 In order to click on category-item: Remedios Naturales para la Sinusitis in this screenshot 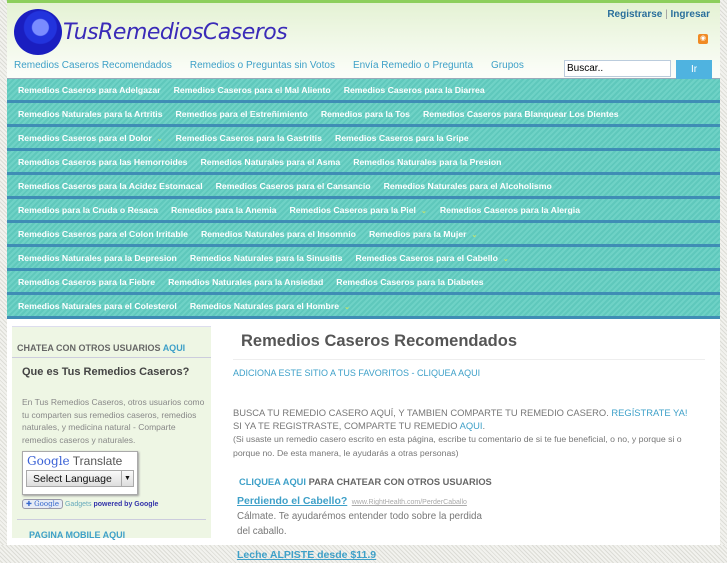, I will do `click(266, 258)`.